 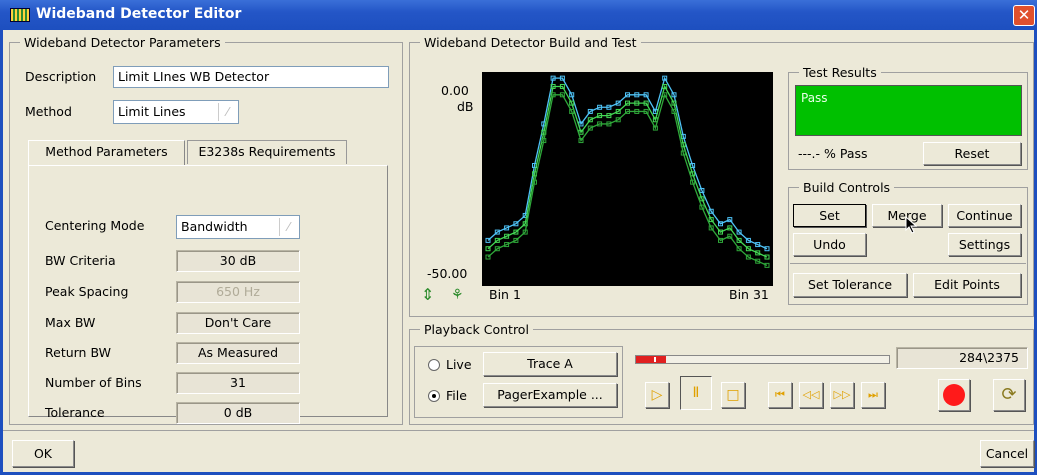 I want to click on progress-fill, so click(x=651, y=359).